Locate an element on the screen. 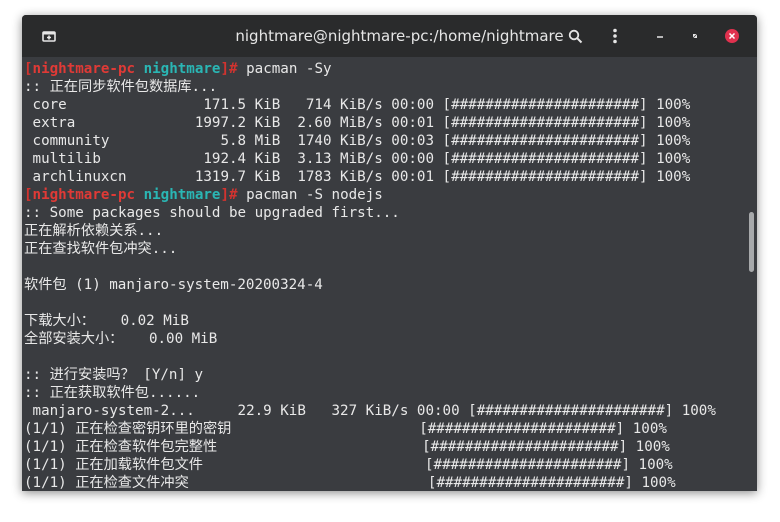 The width and height of the screenshot is (780, 522). close-icon is located at coordinates (732, 36).